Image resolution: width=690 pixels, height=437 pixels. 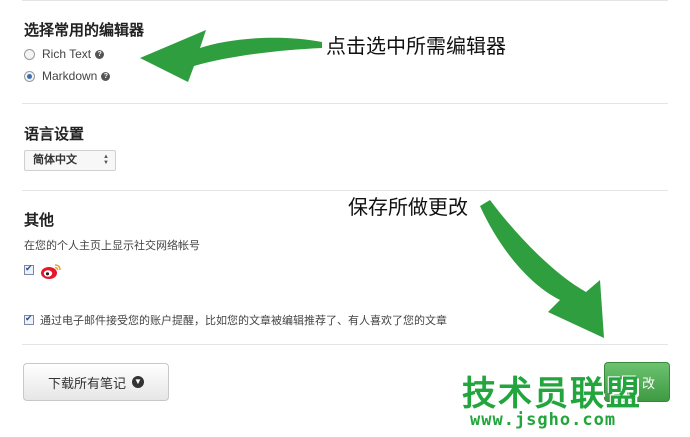 What do you see at coordinates (106, 160) in the screenshot?
I see `select-arrows-icon: ▲ ▼` at bounding box center [106, 160].